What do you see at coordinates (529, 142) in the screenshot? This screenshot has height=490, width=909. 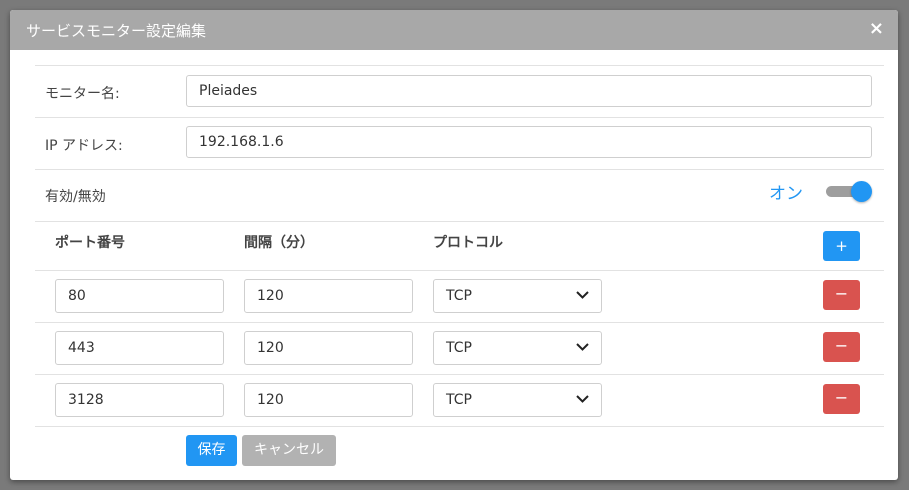 I see `ip-address-input: 192.168.1.6` at bounding box center [529, 142].